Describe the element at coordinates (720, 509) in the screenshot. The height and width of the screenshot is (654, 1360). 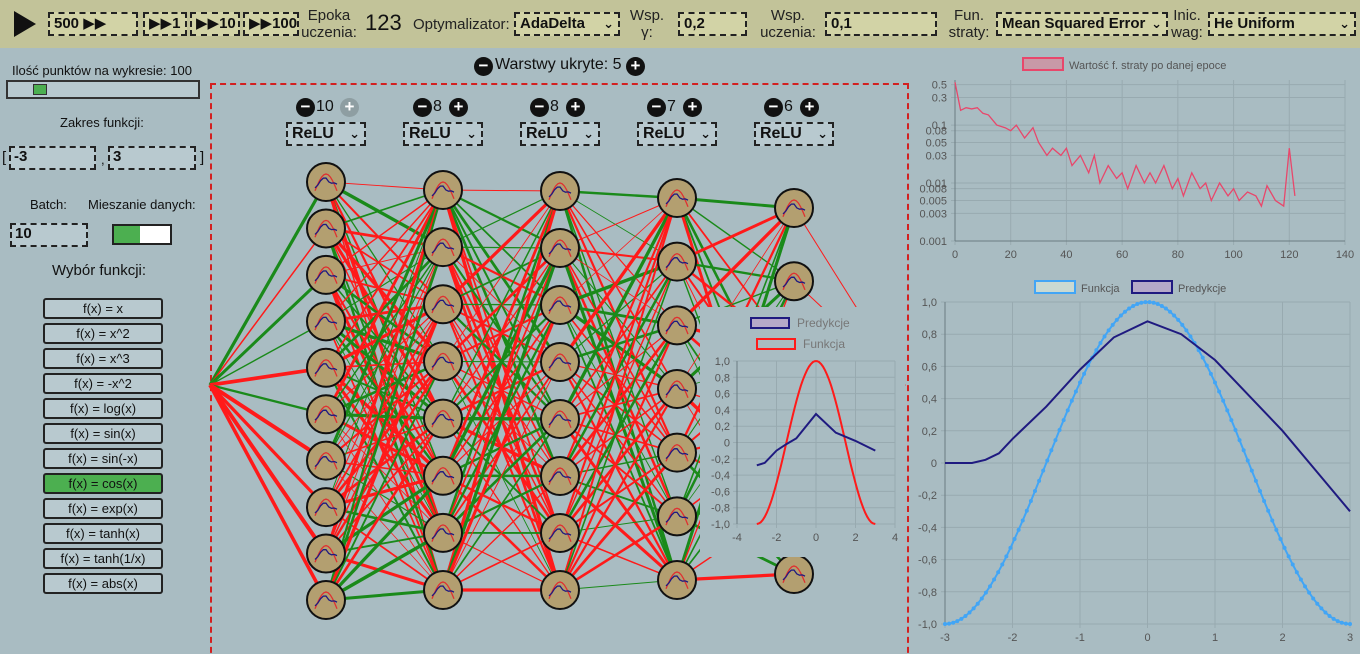
I see `y-tick-label: -0,8` at that location.